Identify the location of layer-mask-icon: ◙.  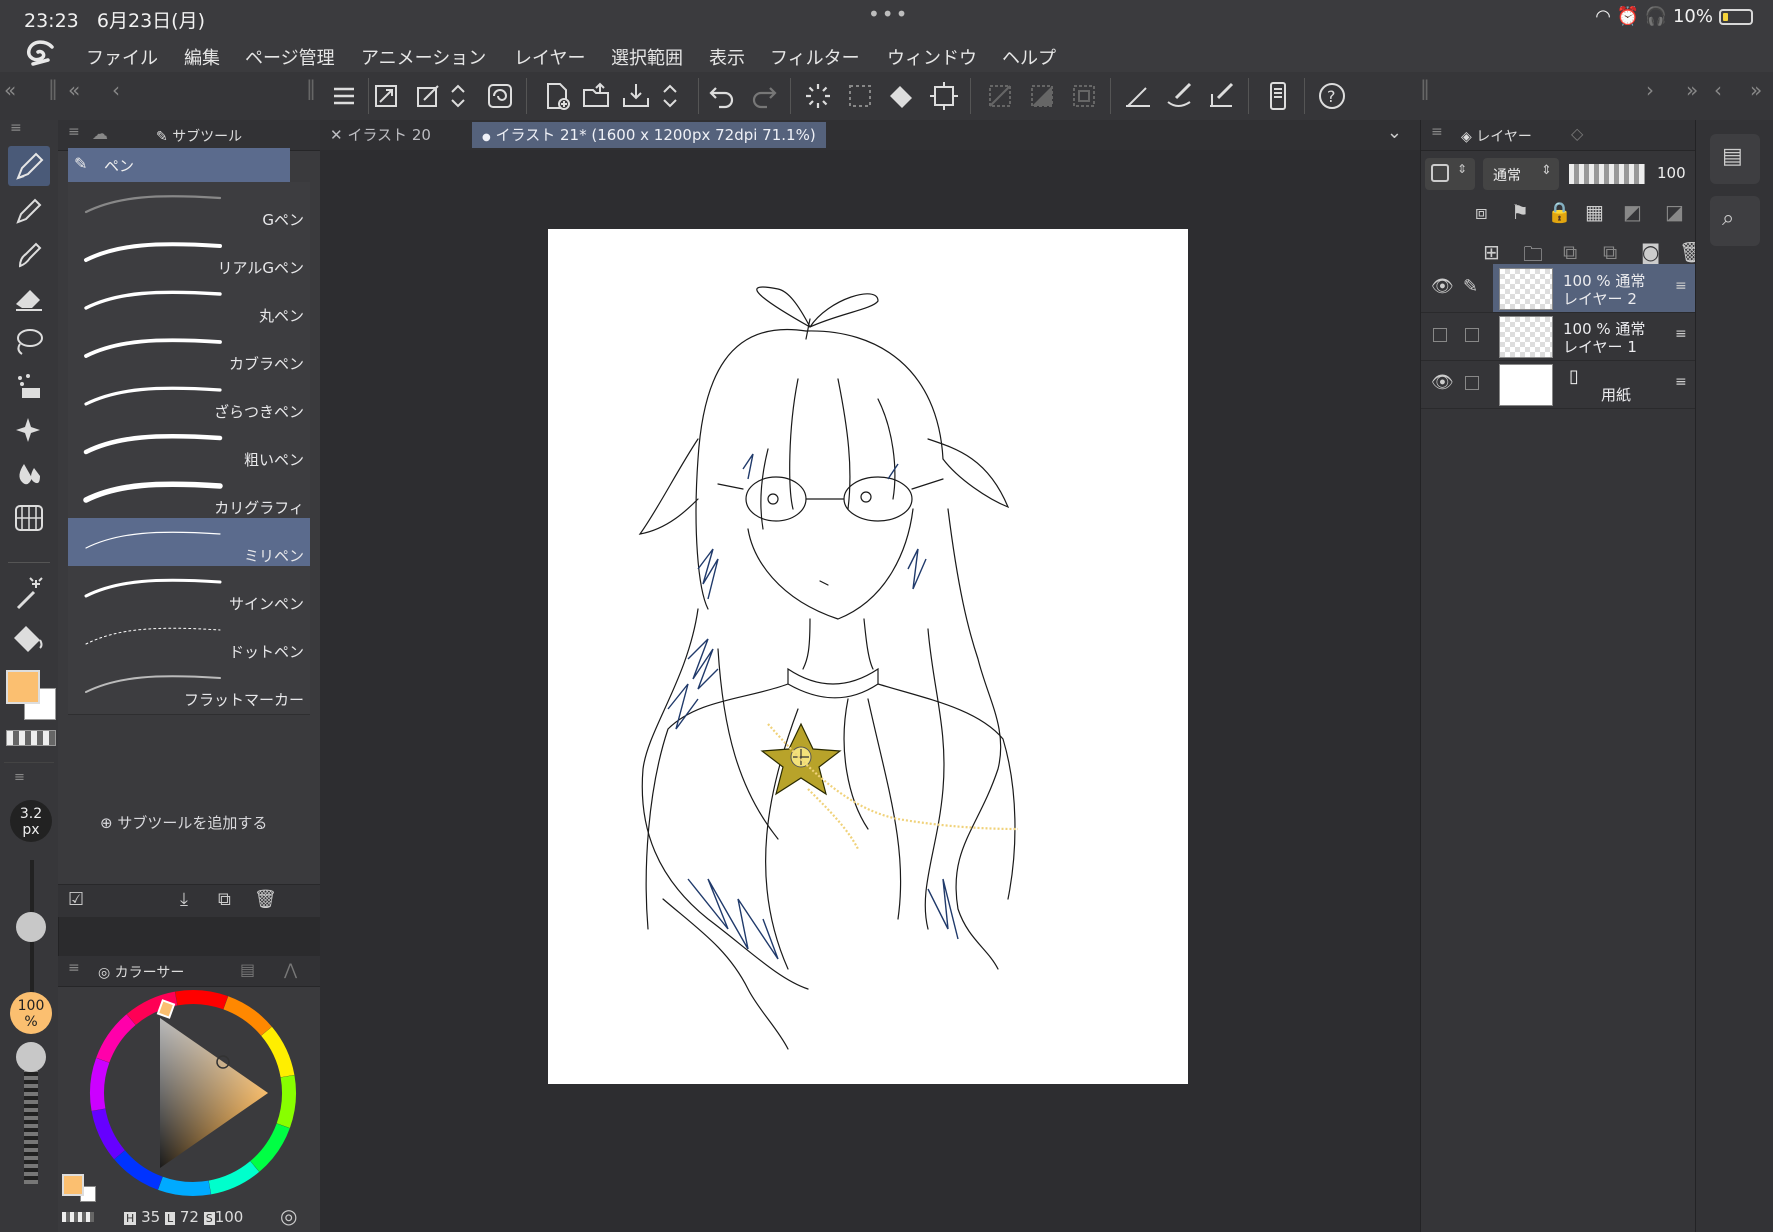
(1650, 252).